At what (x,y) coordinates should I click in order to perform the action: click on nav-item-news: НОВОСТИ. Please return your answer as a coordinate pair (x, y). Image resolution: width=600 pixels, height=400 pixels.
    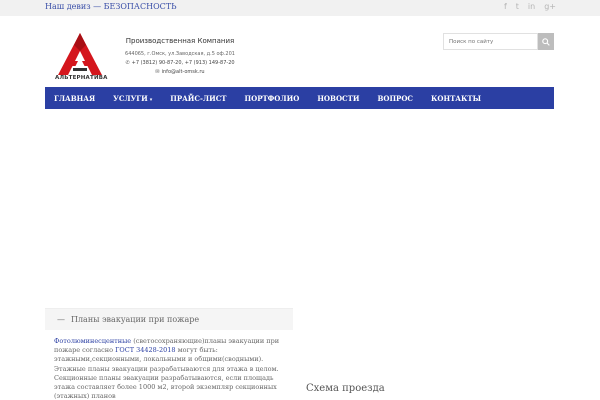
    Looking at the image, I should click on (338, 98).